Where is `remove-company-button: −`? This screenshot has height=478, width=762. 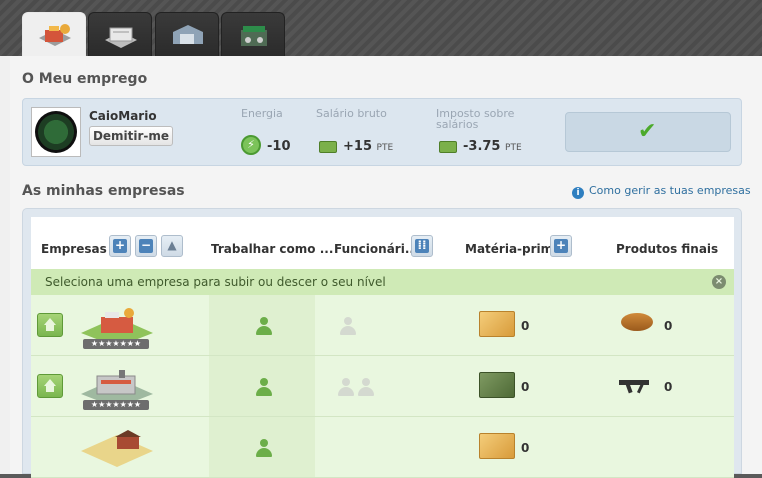
remove-company-button: − is located at coordinates (146, 246).